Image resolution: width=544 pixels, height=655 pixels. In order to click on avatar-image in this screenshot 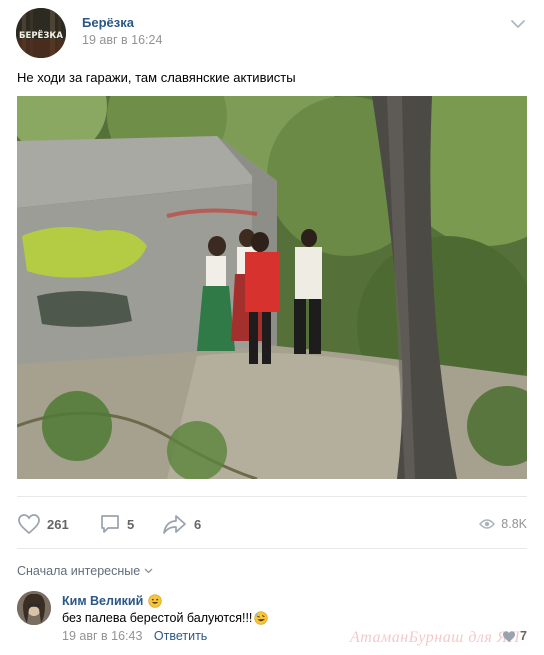, I will do `click(34, 608)`.